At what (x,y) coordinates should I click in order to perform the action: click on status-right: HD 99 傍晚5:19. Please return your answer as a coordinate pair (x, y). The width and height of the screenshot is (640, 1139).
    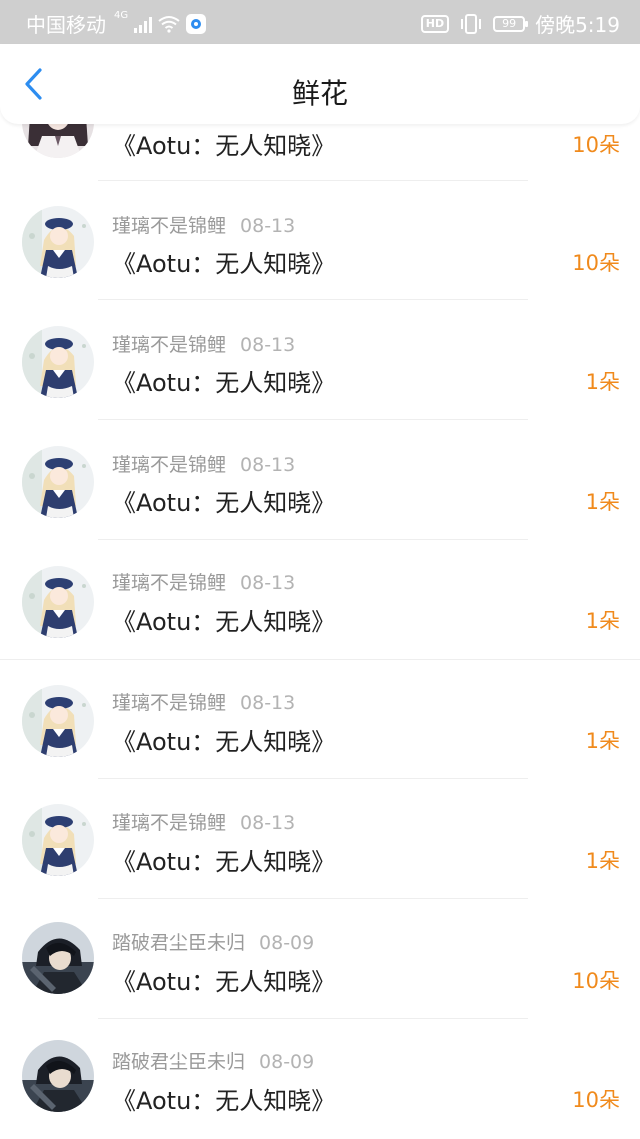
    Looking at the image, I should click on (520, 23).